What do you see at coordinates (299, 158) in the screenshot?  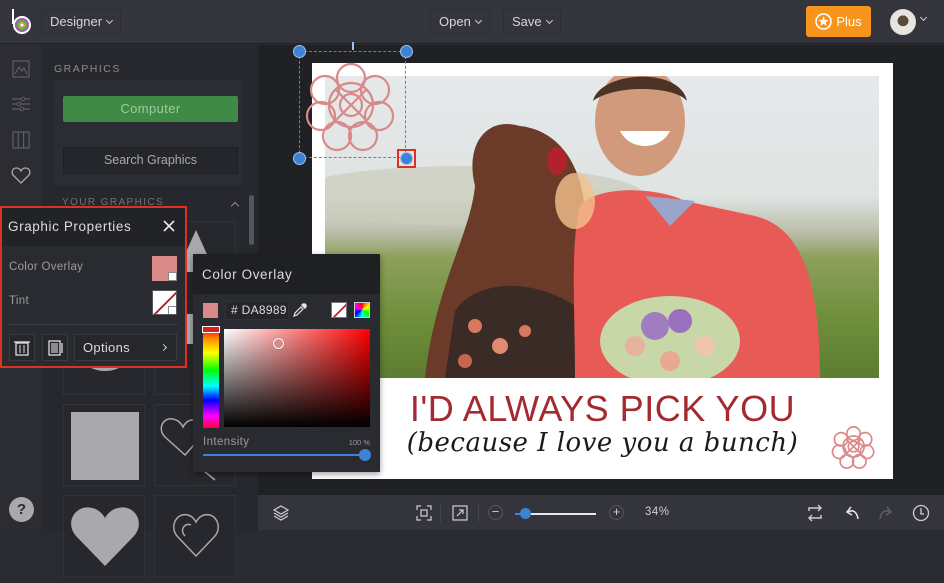 I see `resize-handle-bottom-left` at bounding box center [299, 158].